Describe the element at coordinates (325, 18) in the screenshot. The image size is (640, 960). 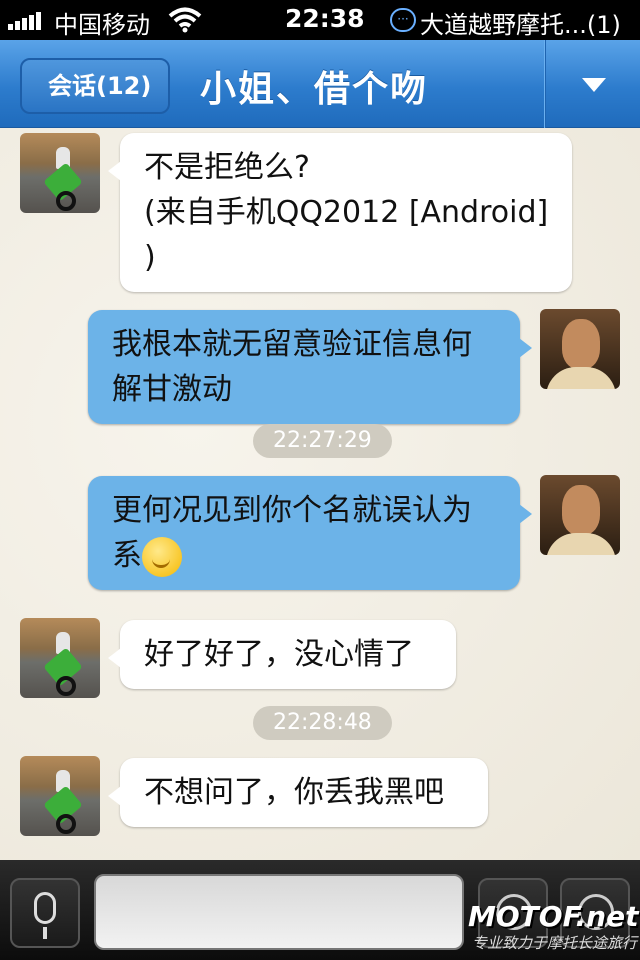
I see `status-time: 22:38` at that location.